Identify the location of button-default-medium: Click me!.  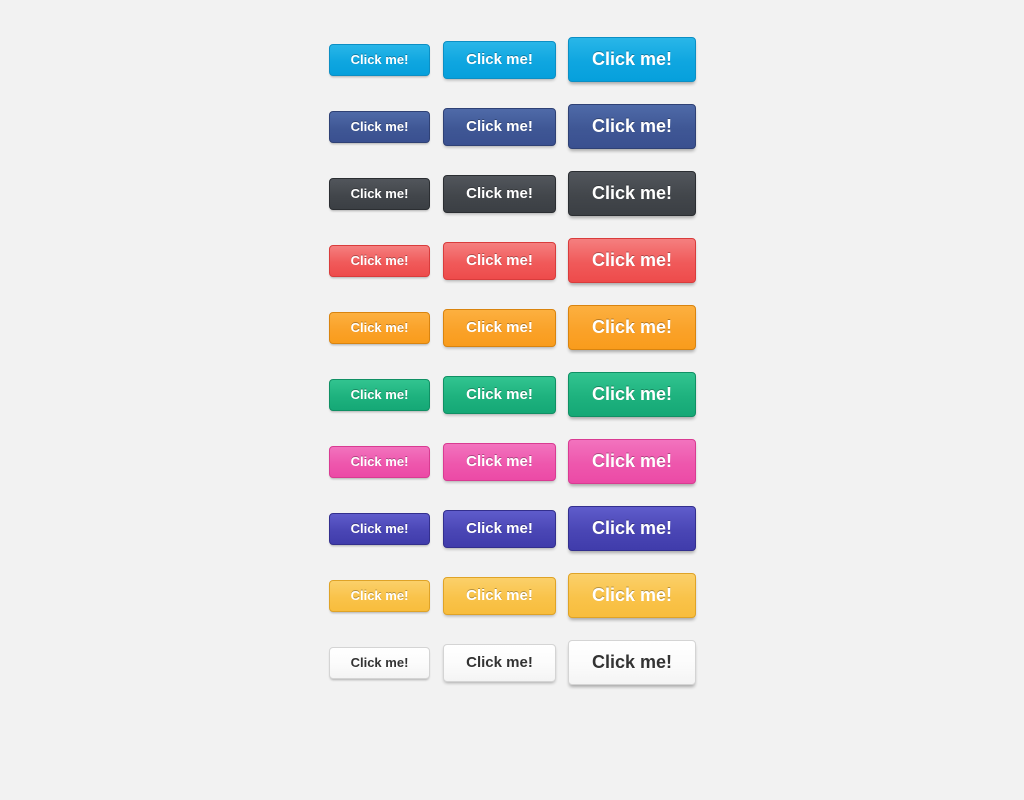
(499, 662).